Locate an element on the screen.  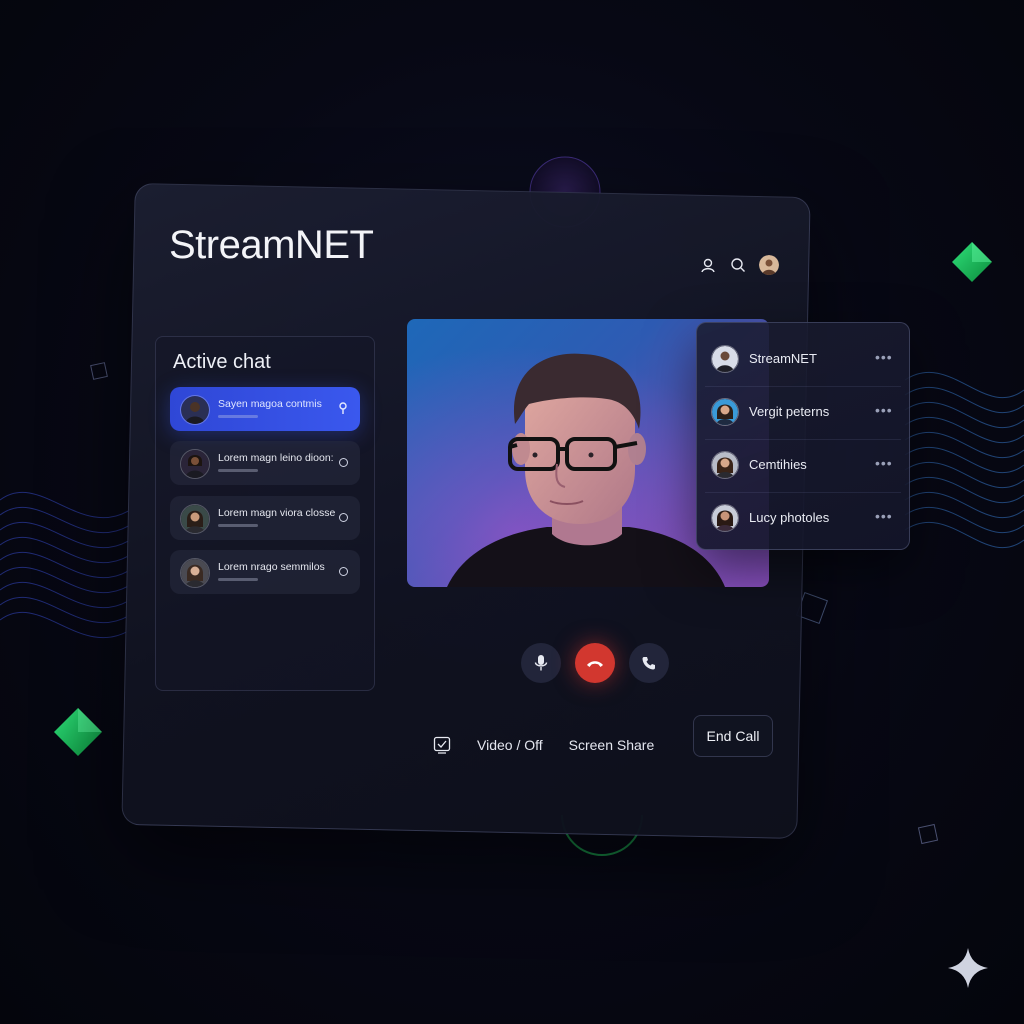
microphone-icon is located at coordinates (541, 663).